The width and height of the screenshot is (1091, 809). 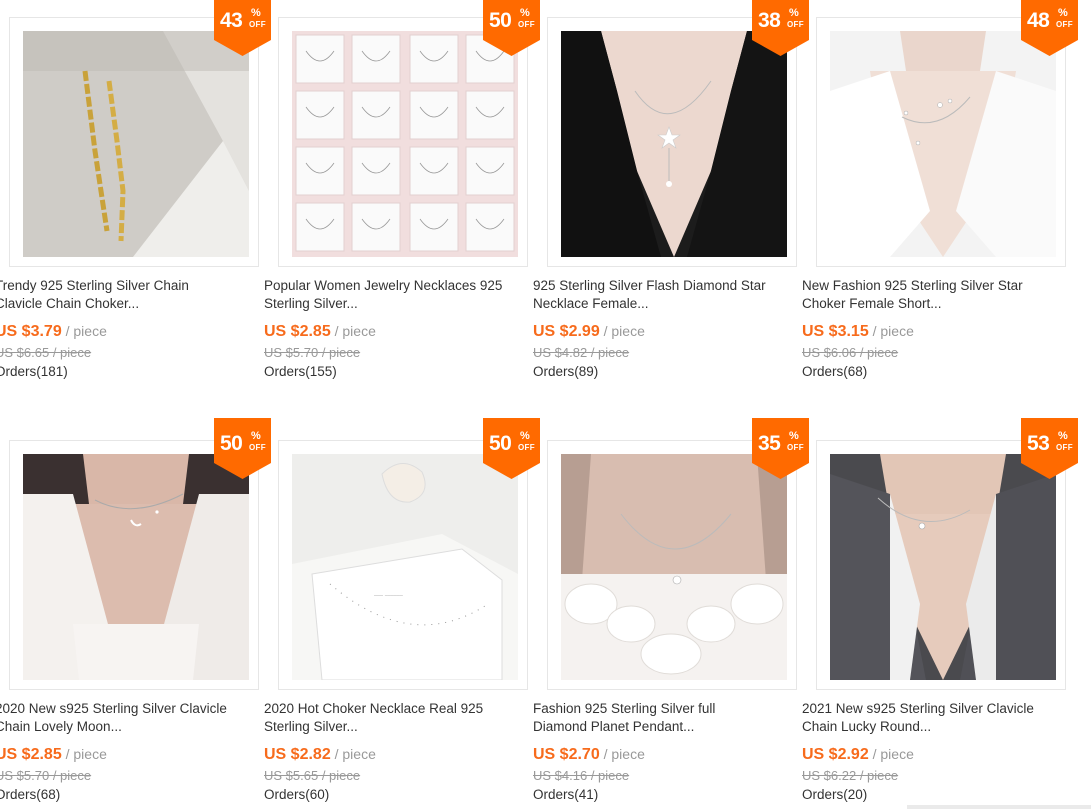 What do you see at coordinates (999, 807) in the screenshot?
I see `horizontal-scrollbar` at bounding box center [999, 807].